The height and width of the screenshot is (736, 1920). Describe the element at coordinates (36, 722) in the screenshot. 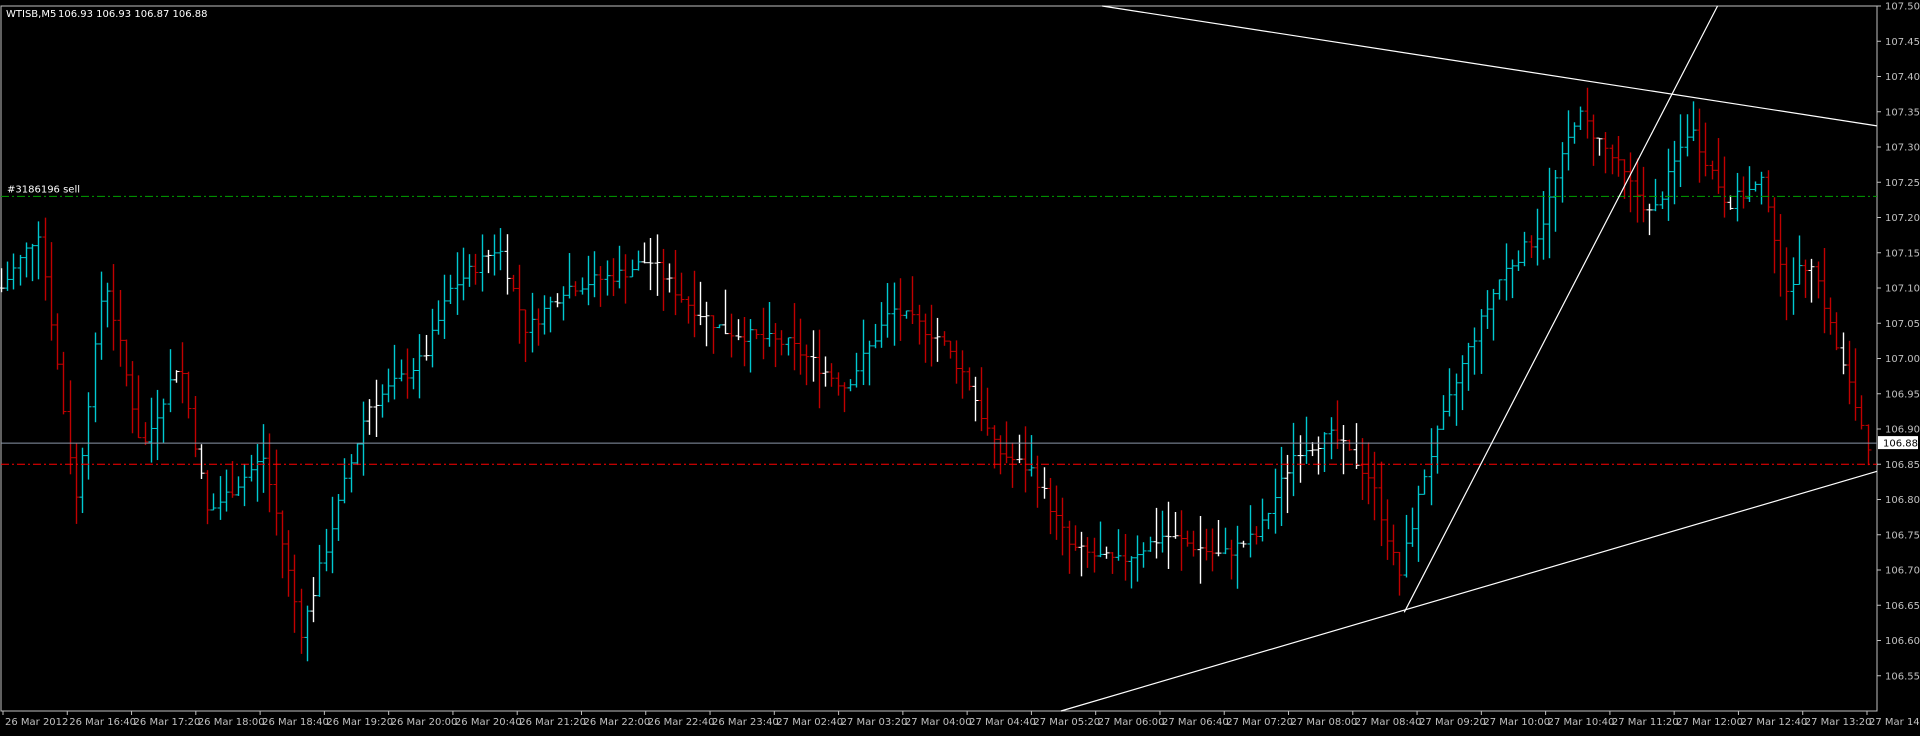

I see `time-tick-label: 26 Mar 2012` at that location.